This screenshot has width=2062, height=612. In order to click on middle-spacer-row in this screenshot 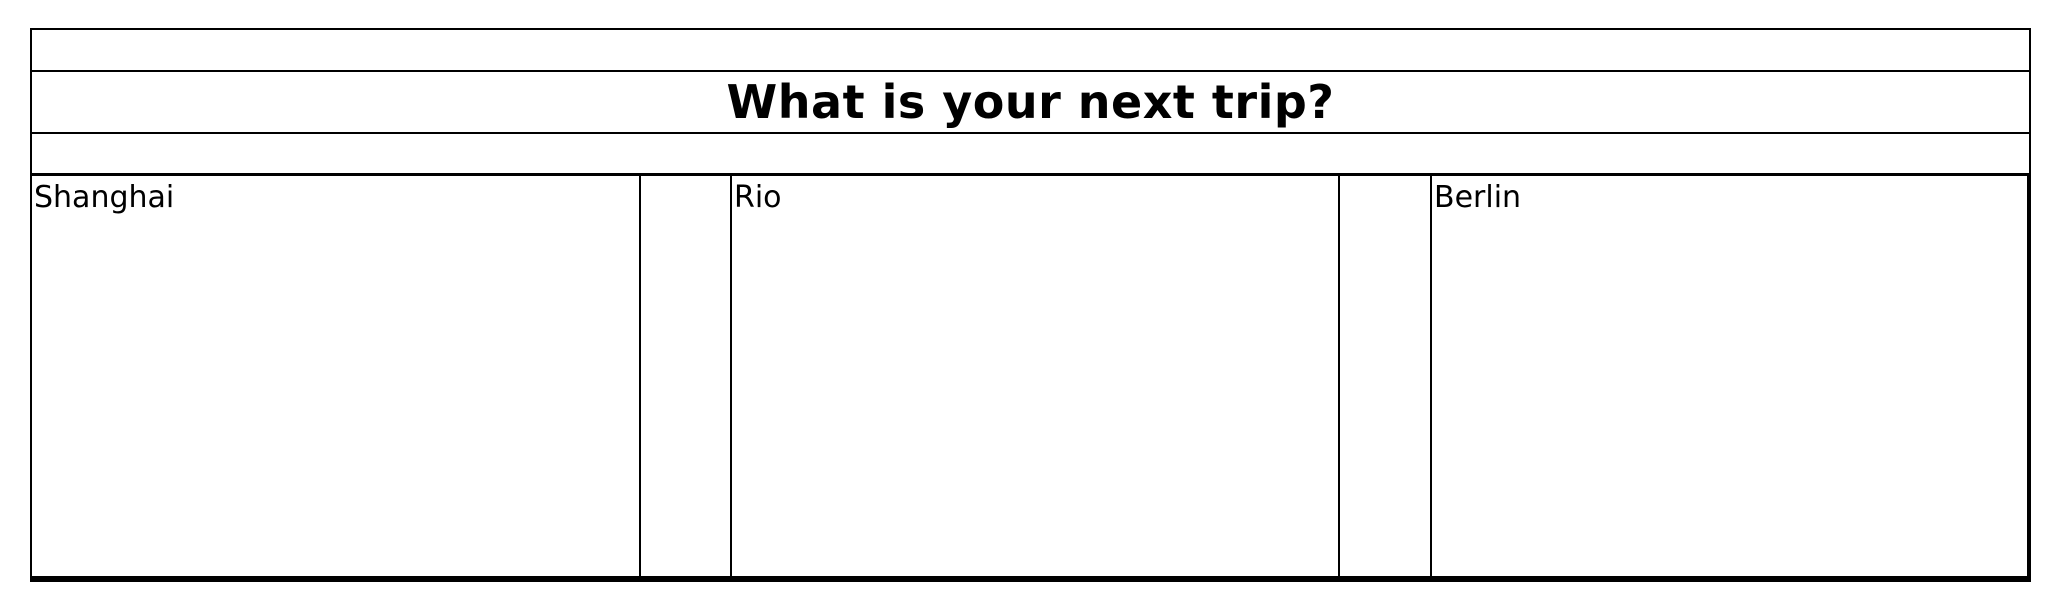, I will do `click(1030, 155)`.